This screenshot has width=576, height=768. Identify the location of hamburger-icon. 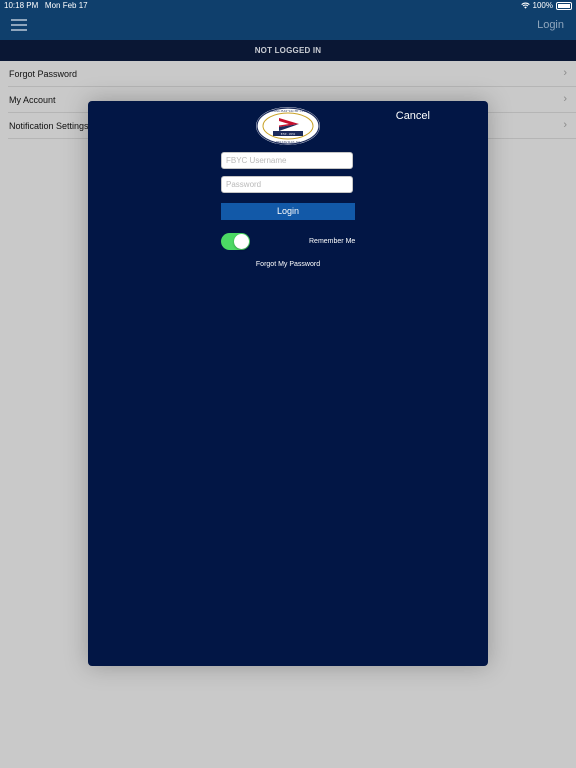
(19, 25).